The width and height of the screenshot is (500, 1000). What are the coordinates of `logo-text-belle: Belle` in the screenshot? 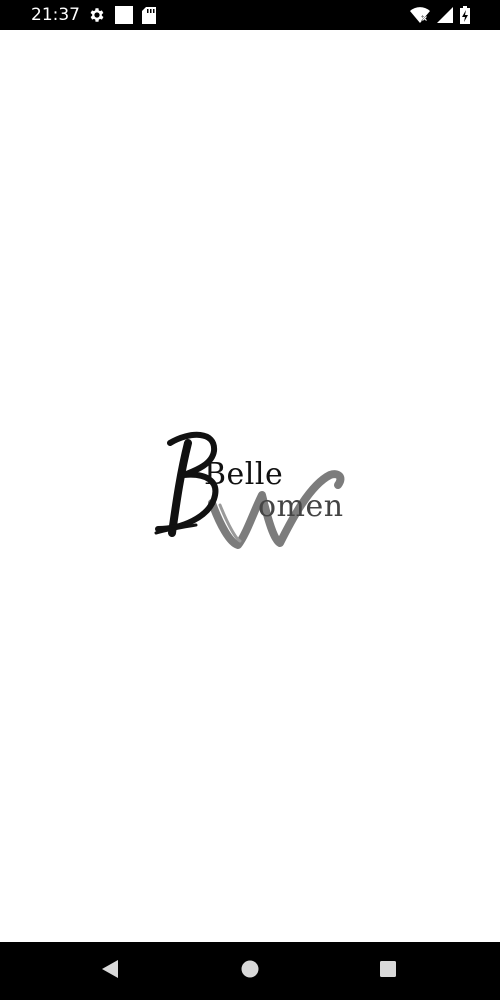 It's located at (244, 474).